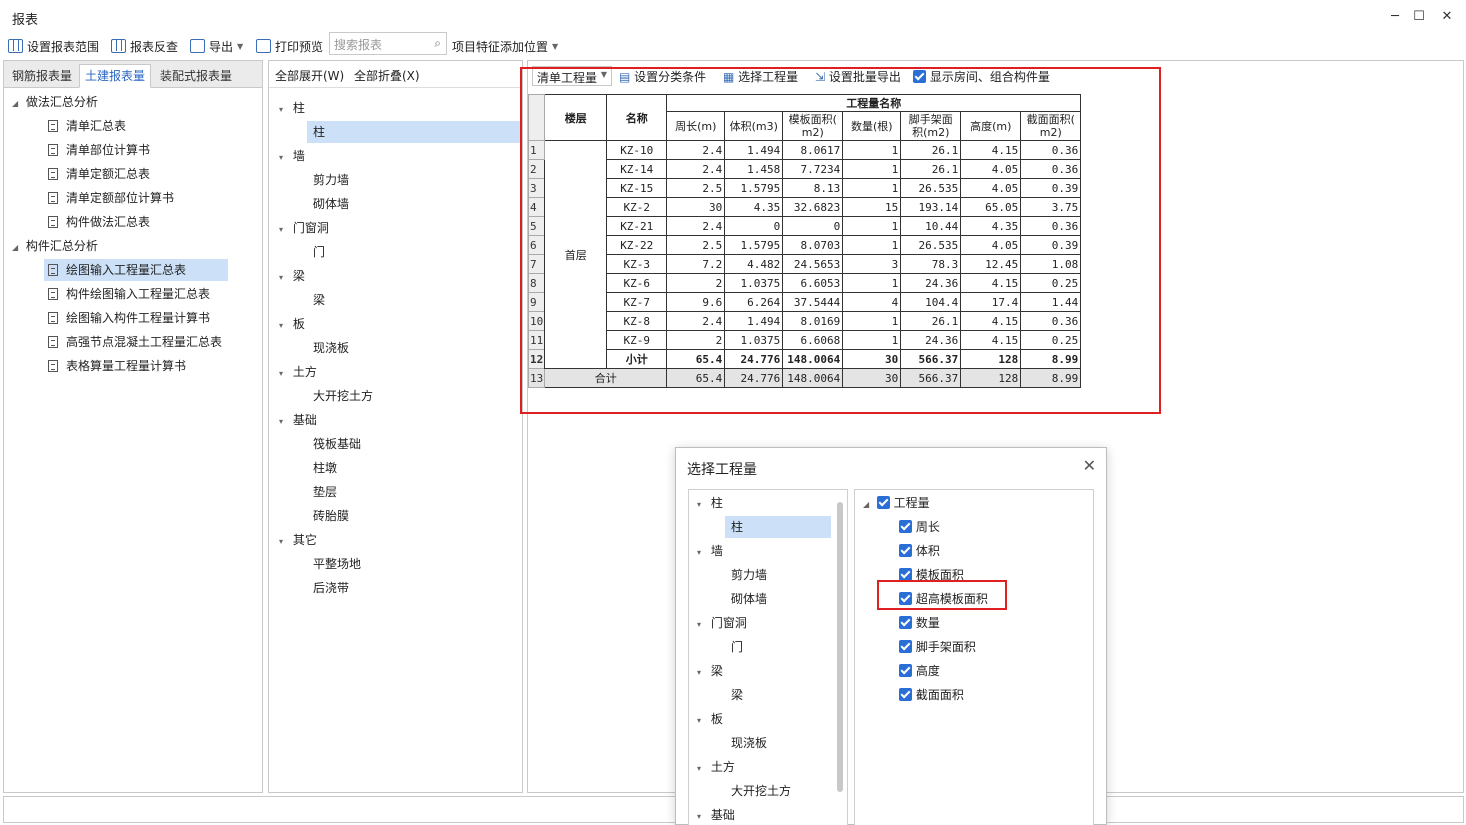  Describe the element at coordinates (196, 76) in the screenshot. I see `tab-prefab-report: 装配式报表量` at that location.